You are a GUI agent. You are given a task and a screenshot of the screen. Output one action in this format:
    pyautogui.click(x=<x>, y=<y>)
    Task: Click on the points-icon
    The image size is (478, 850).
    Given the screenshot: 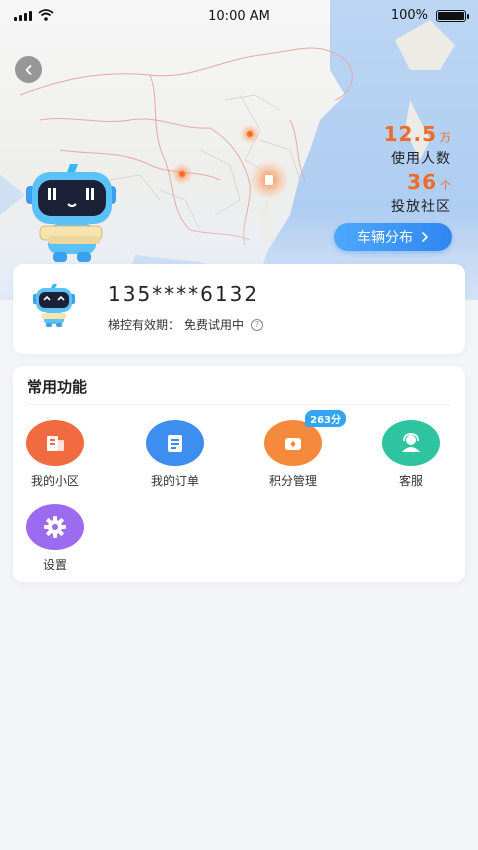 What is the action you would take?
    pyautogui.click(x=293, y=444)
    